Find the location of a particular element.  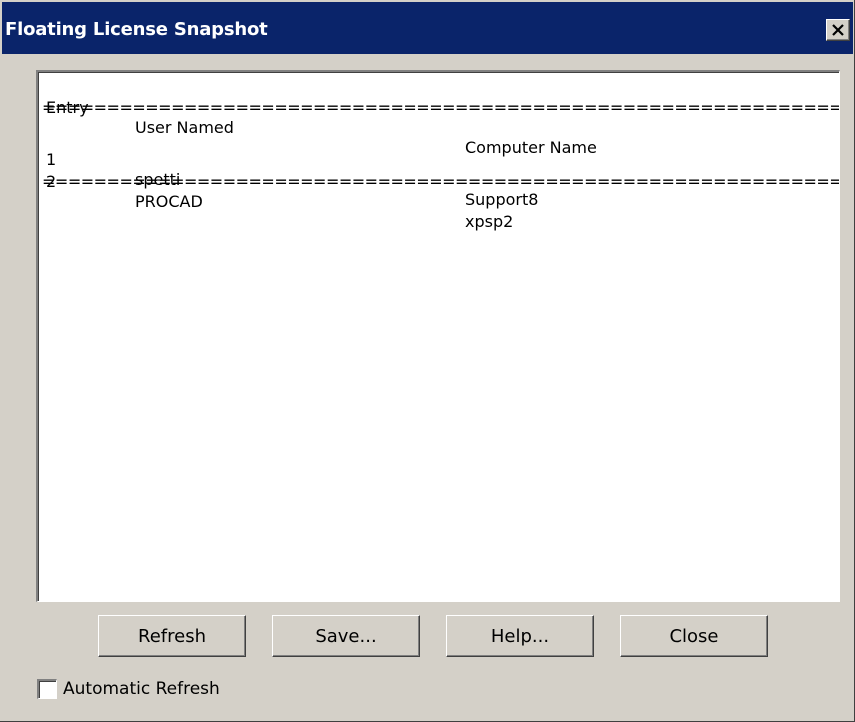

list-row: 1 spetti Support8 is located at coordinates (437, 169).